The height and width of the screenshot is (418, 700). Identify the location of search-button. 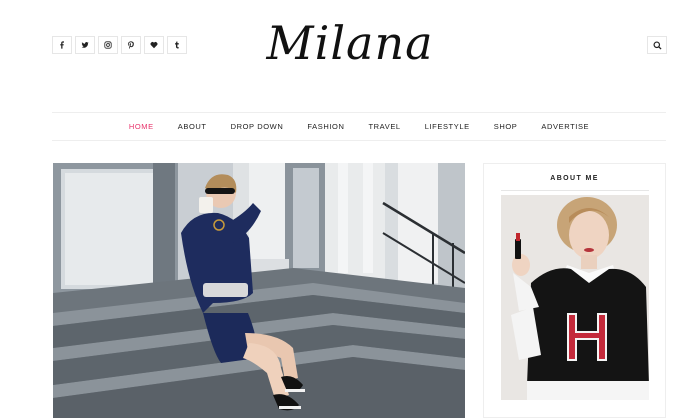
(657, 45).